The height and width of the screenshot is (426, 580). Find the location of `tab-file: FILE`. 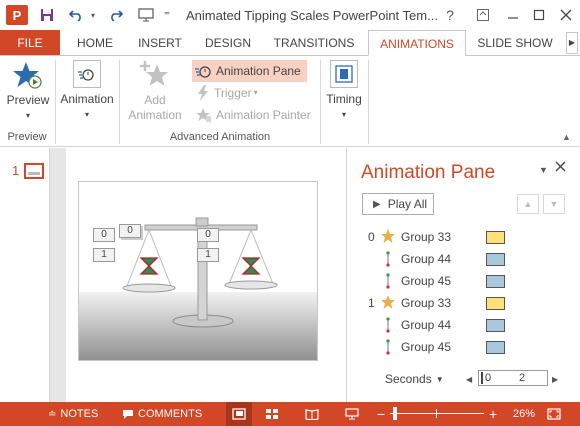

tab-file: FILE is located at coordinates (30, 43).